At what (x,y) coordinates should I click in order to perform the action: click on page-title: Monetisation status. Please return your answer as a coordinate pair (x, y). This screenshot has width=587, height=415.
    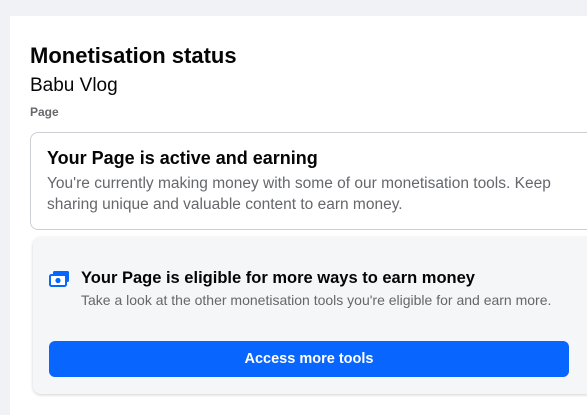
    Looking at the image, I should click on (133, 55).